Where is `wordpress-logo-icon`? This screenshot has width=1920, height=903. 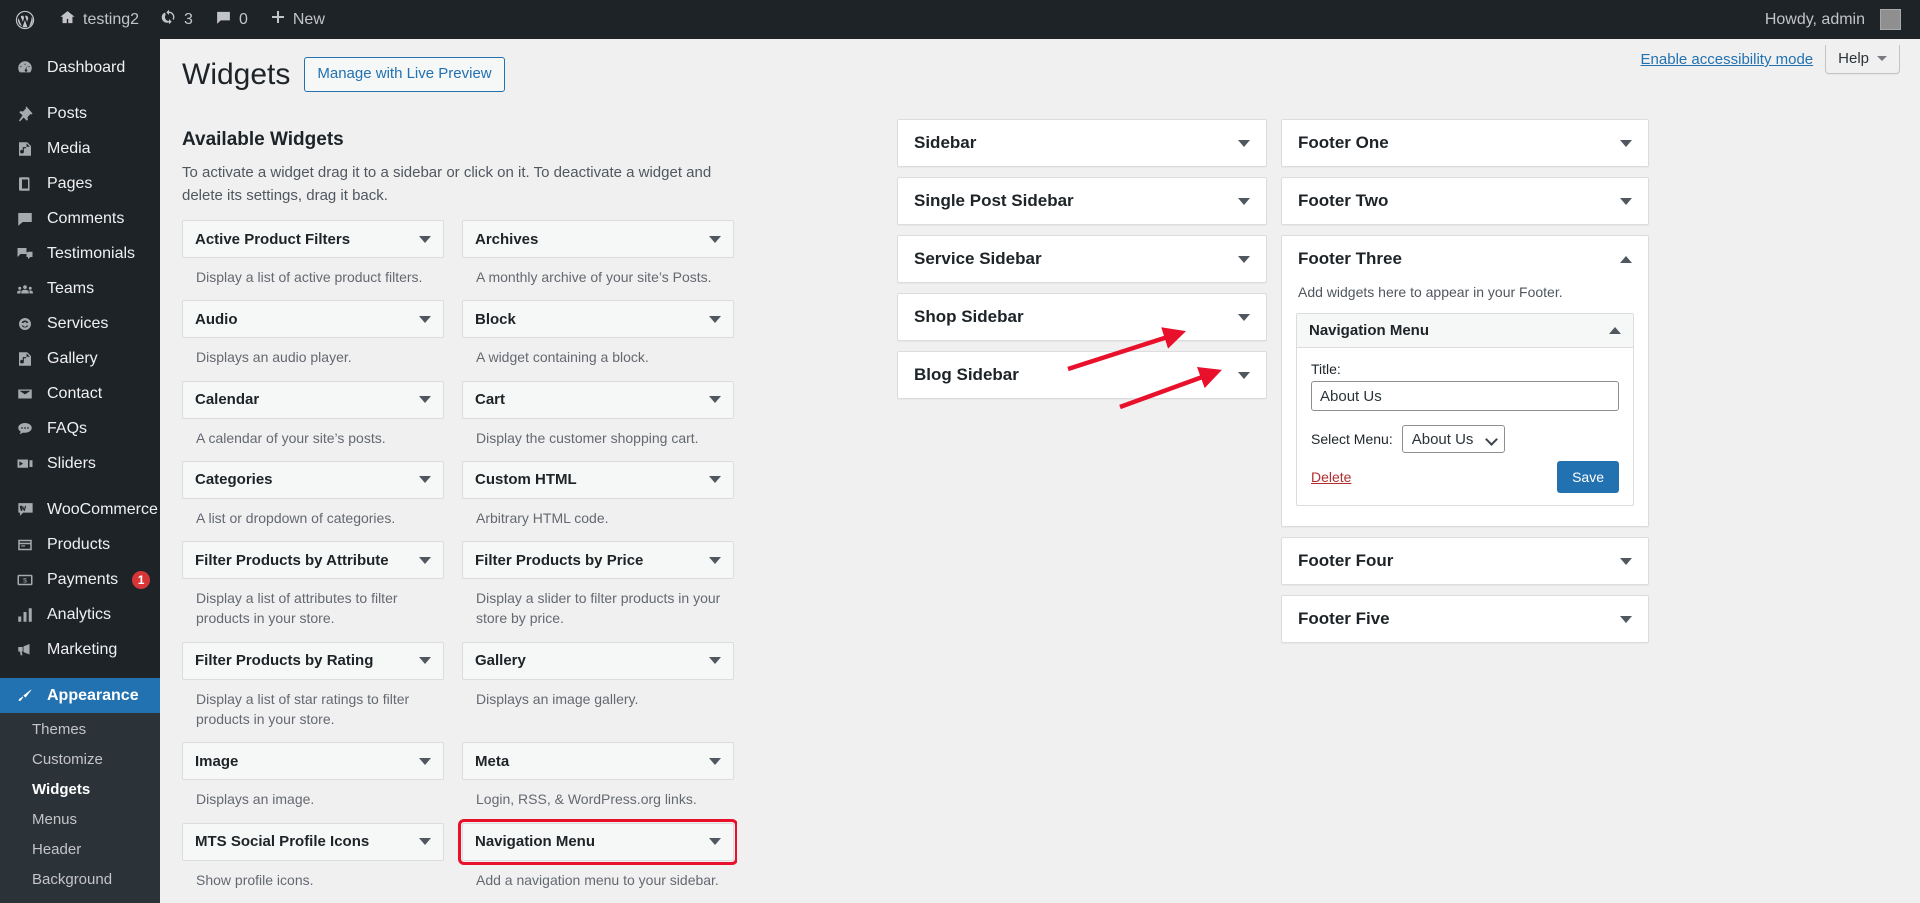 wordpress-logo-icon is located at coordinates (24, 19).